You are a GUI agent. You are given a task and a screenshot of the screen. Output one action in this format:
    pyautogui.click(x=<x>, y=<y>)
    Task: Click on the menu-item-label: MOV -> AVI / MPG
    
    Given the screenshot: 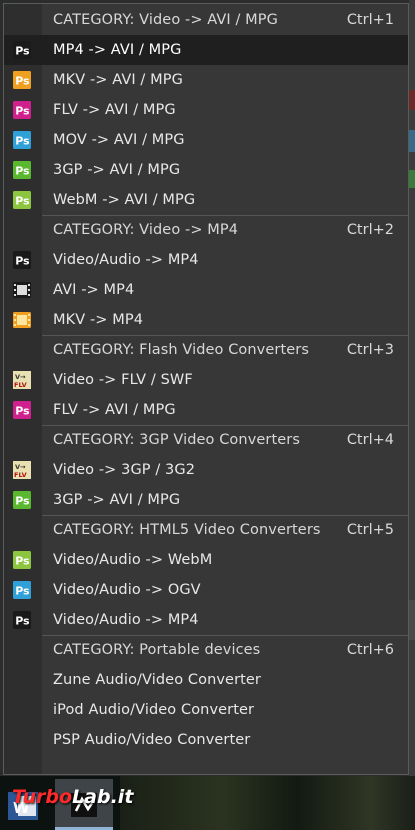 What is the action you would take?
    pyautogui.click(x=119, y=140)
    